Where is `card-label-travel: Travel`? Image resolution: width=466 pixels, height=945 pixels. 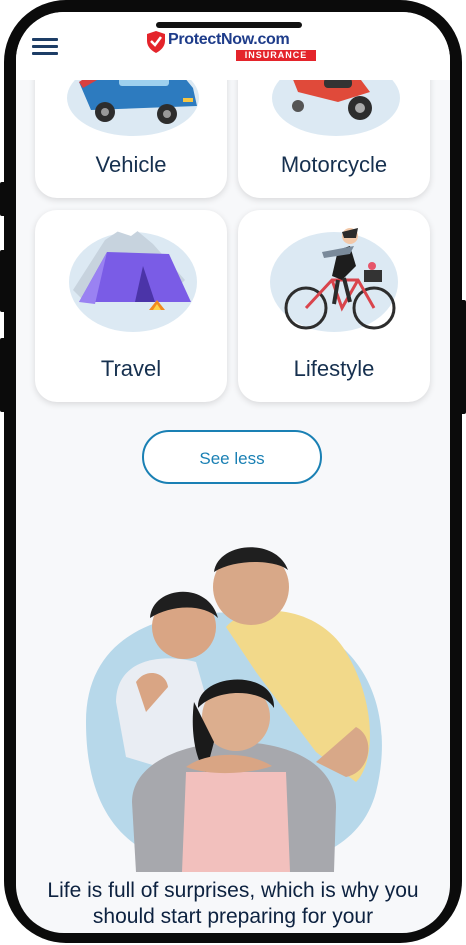 card-label-travel: Travel is located at coordinates (131, 368).